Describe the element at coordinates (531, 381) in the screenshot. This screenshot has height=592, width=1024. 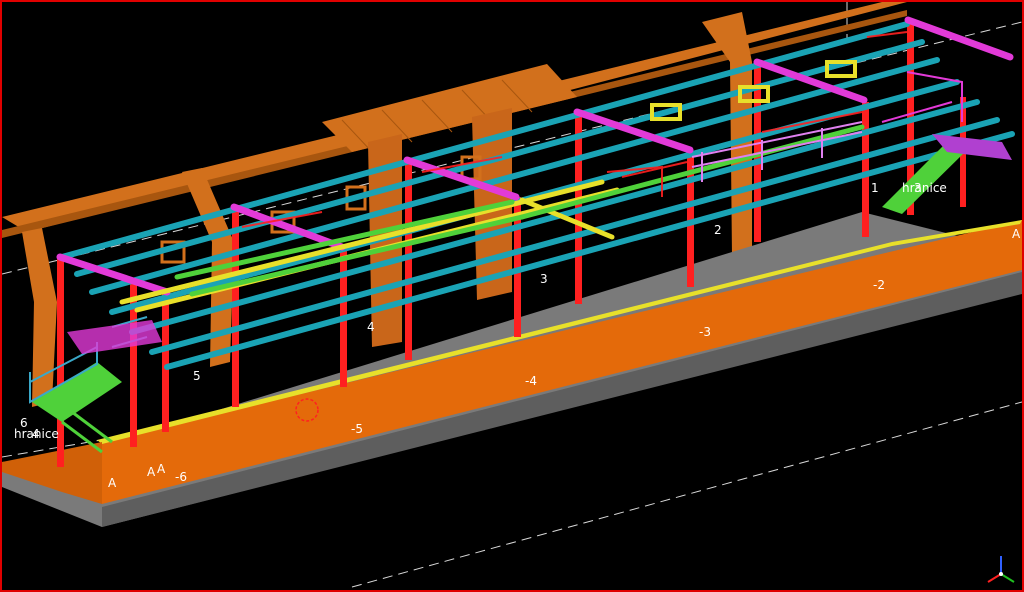
I see `grid-label: -4` at that location.